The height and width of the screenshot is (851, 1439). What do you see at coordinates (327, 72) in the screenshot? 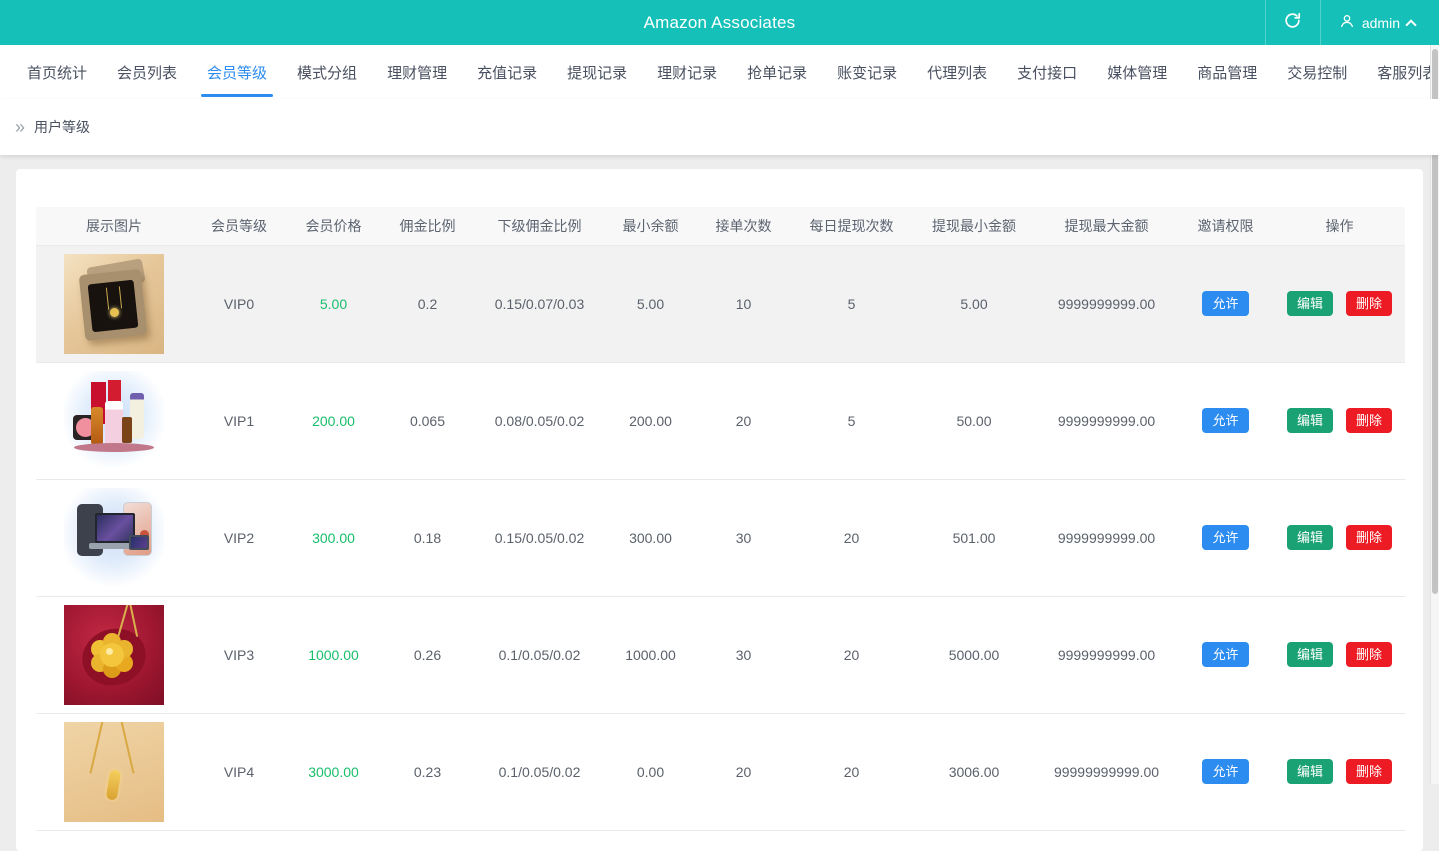
I see `nav-item-mode-group: 模式分组` at bounding box center [327, 72].